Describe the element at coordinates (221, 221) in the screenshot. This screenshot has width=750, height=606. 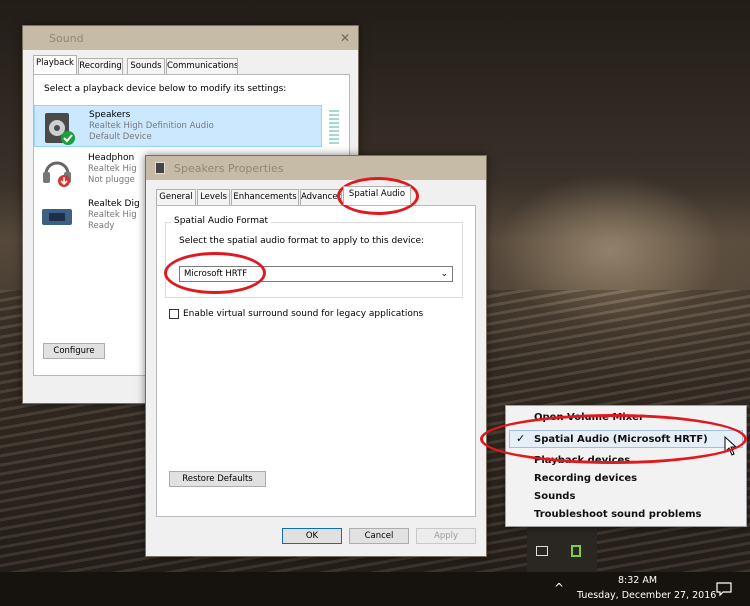
I see `group-label: Spatial Audio Format` at that location.